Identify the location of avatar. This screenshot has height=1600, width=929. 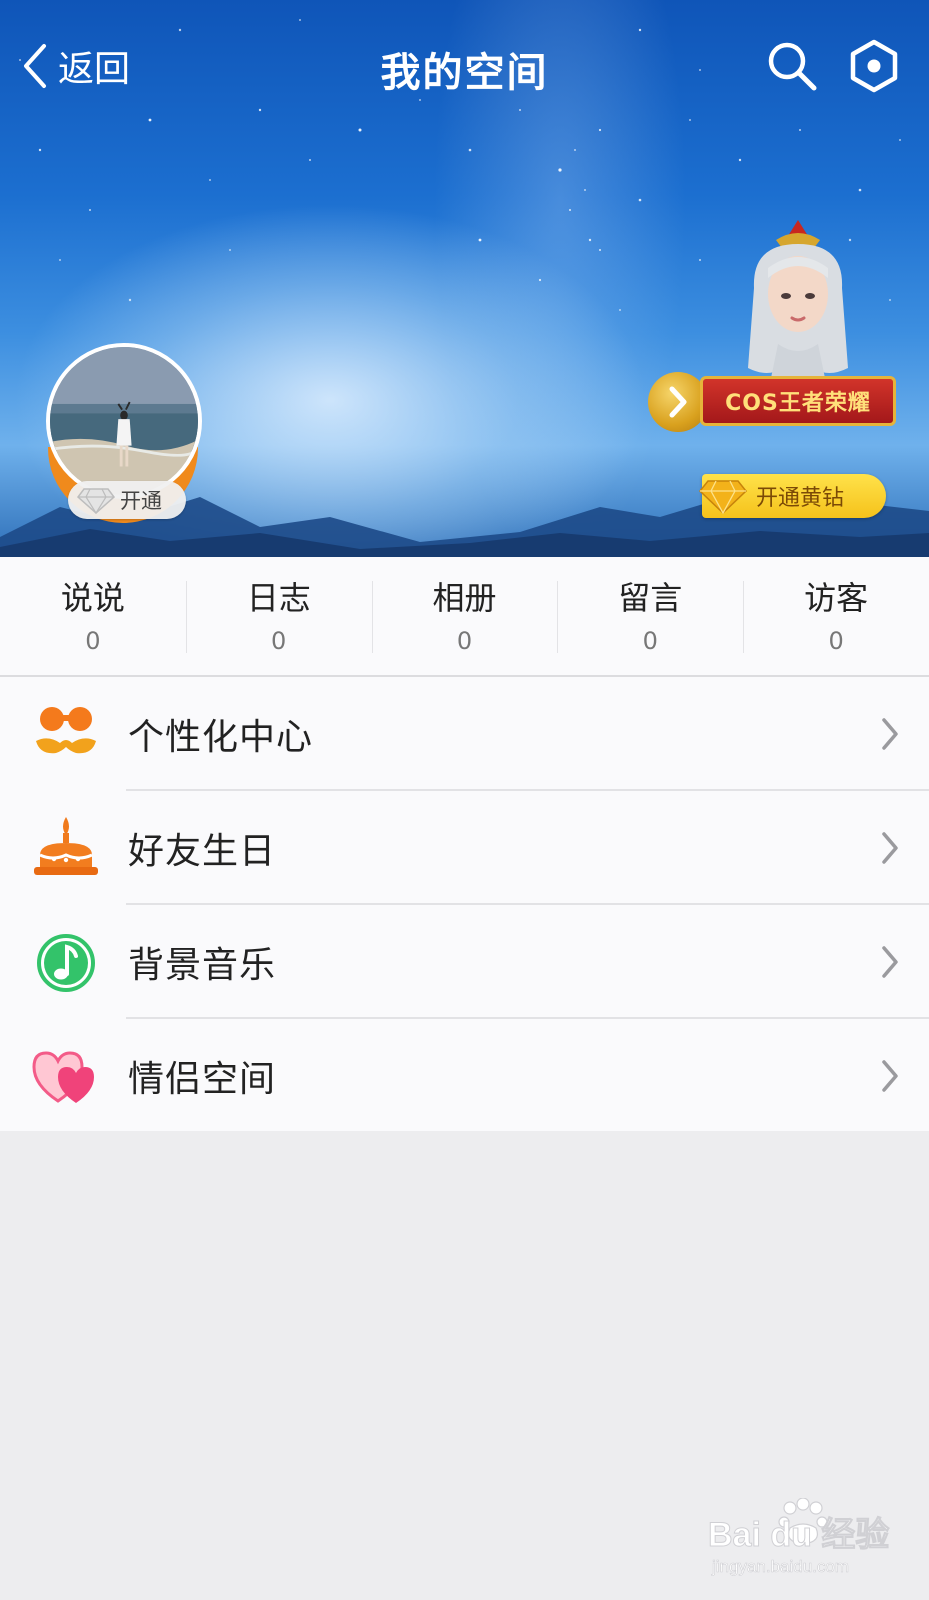
(124, 421).